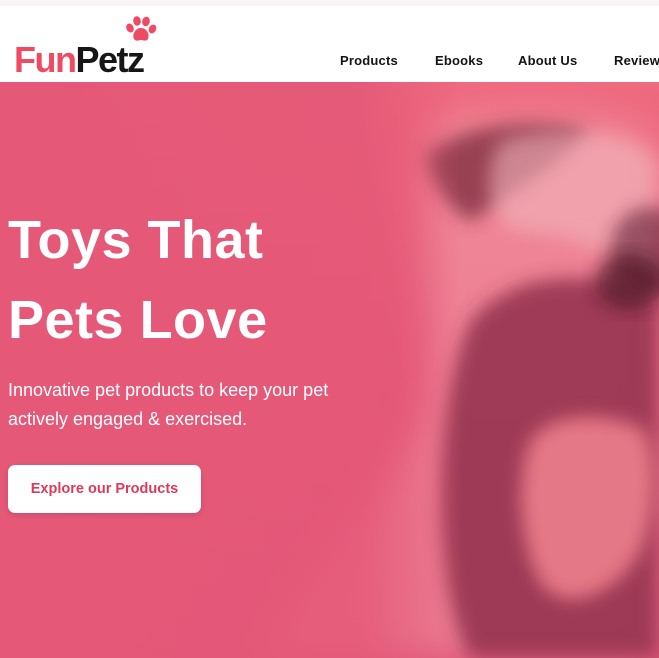 This screenshot has height=658, width=659. What do you see at coordinates (329, 63) in the screenshot?
I see `main-nav: Products Ebooks About Us Reviews` at bounding box center [329, 63].